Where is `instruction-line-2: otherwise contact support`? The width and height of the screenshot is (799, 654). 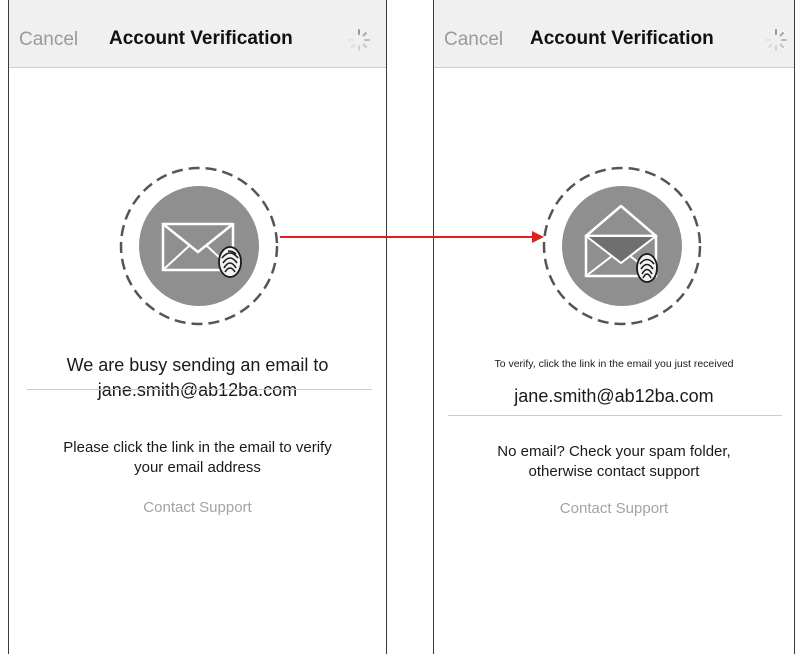
instruction-line-2: otherwise contact support is located at coordinates (614, 471).